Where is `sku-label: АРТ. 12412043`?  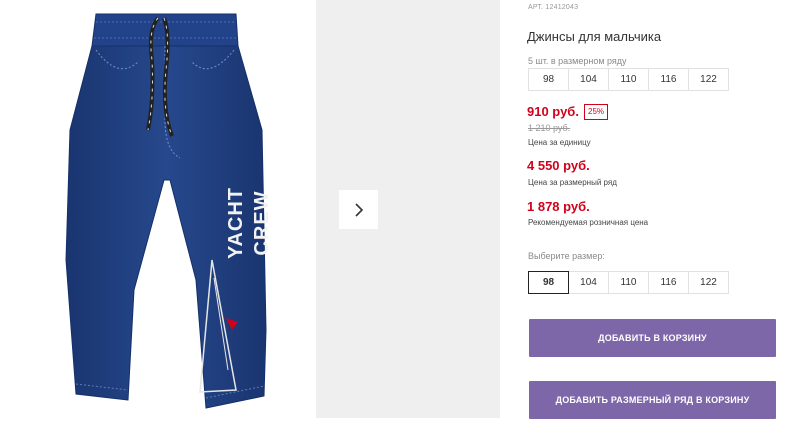 sku-label: АРТ. 12412043 is located at coordinates (553, 7).